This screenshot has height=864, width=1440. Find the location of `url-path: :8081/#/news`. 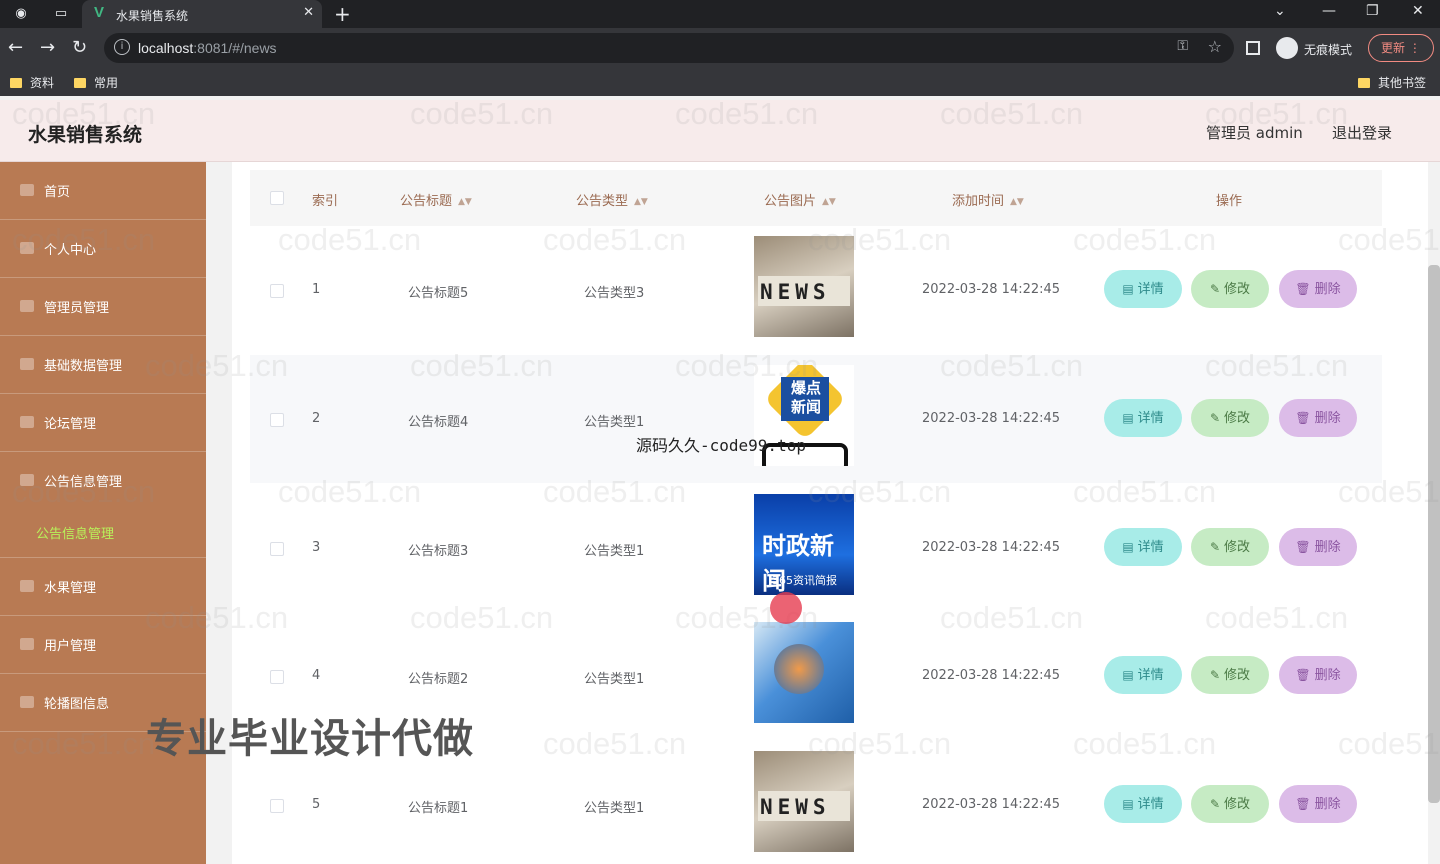

url-path: :8081/#/news is located at coordinates (235, 48).